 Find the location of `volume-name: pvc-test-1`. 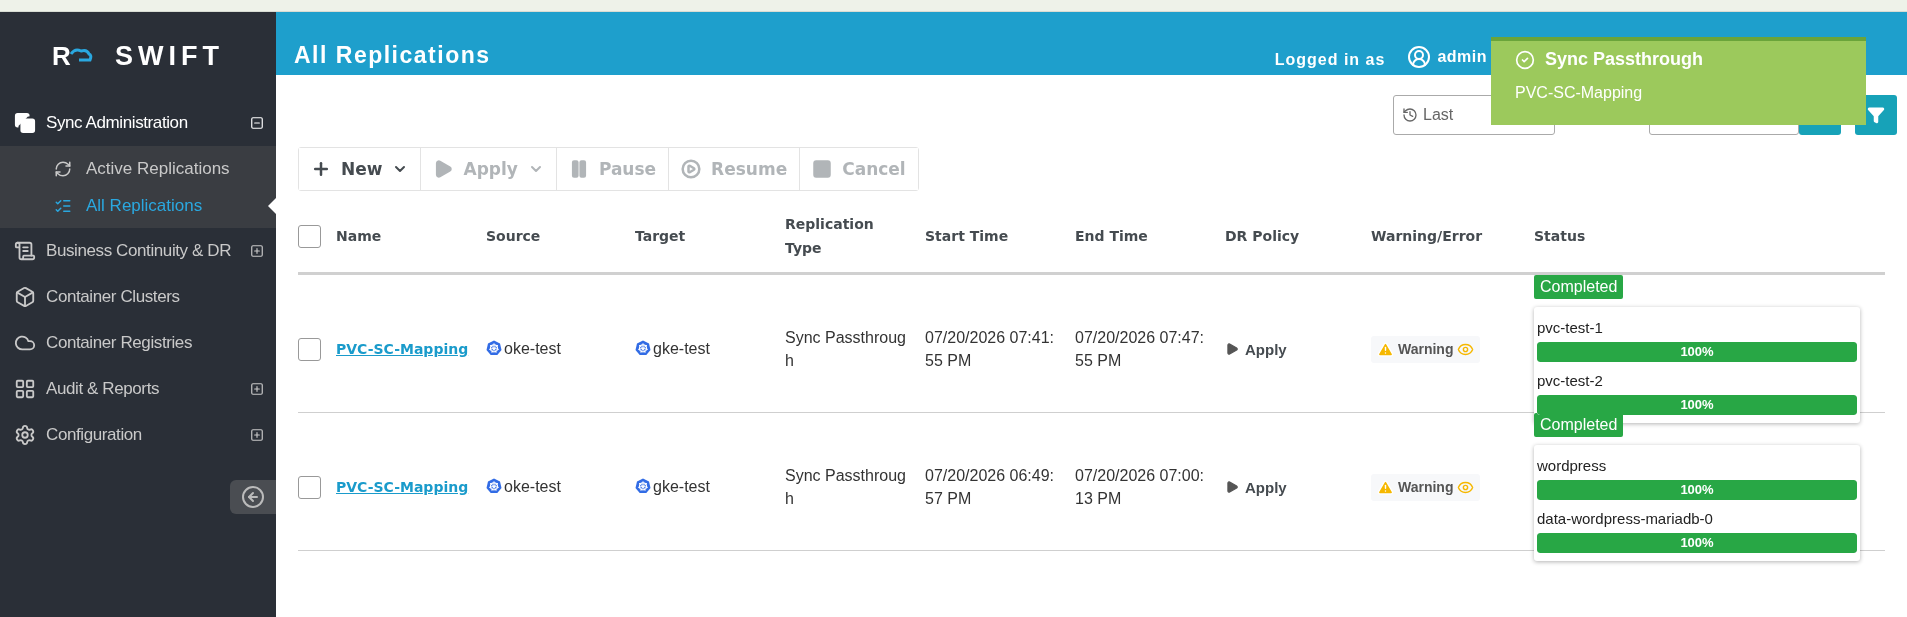

volume-name: pvc-test-1 is located at coordinates (1570, 327).